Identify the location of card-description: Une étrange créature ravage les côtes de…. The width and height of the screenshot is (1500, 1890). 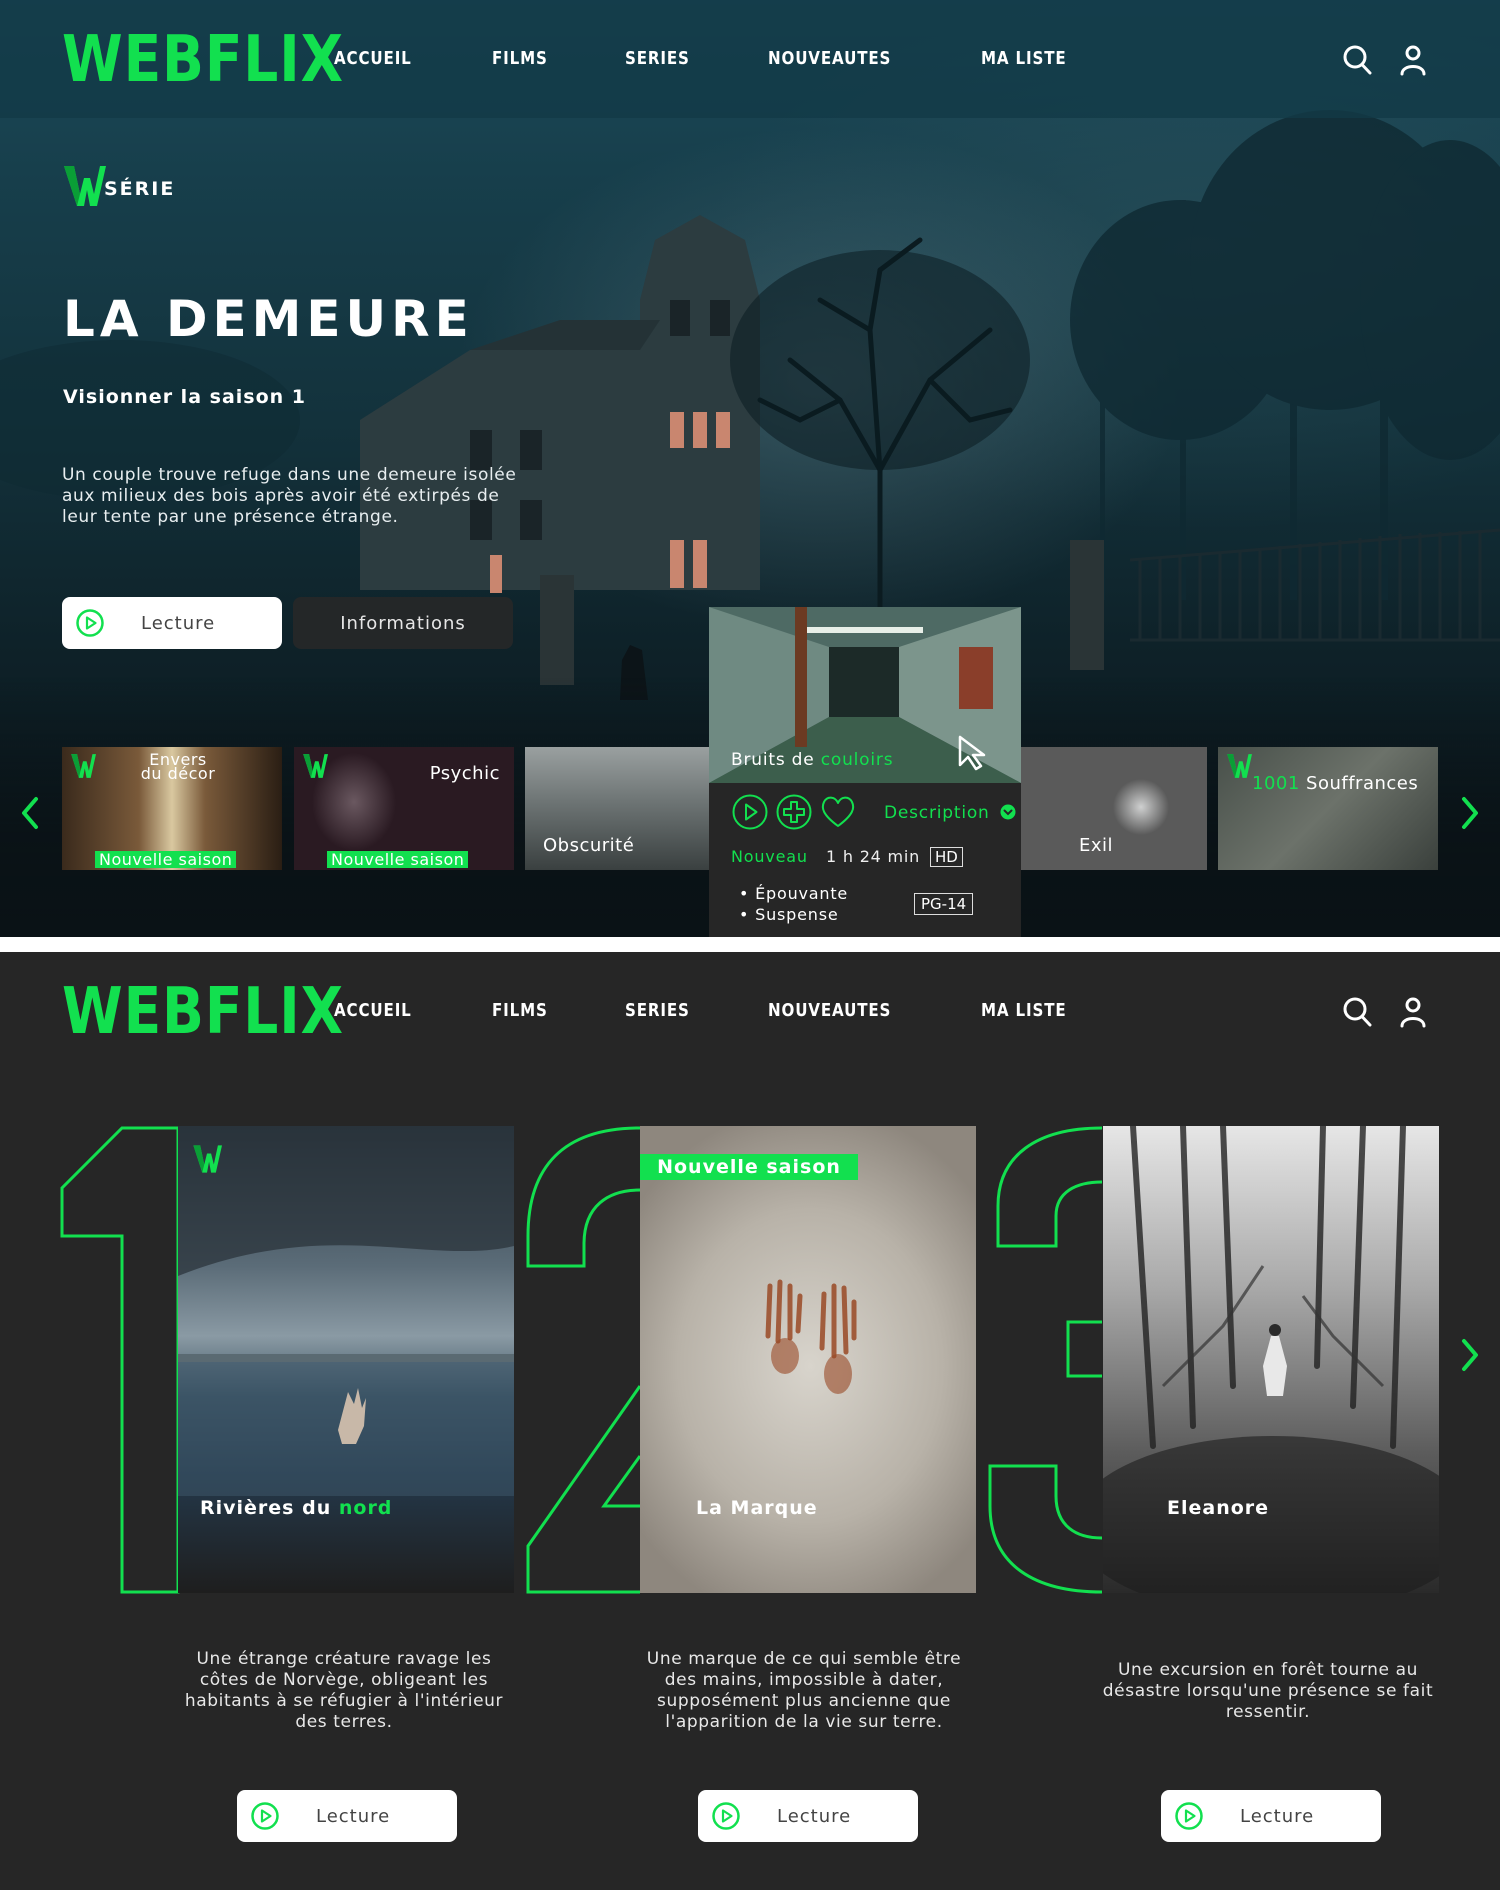
(344, 1690).